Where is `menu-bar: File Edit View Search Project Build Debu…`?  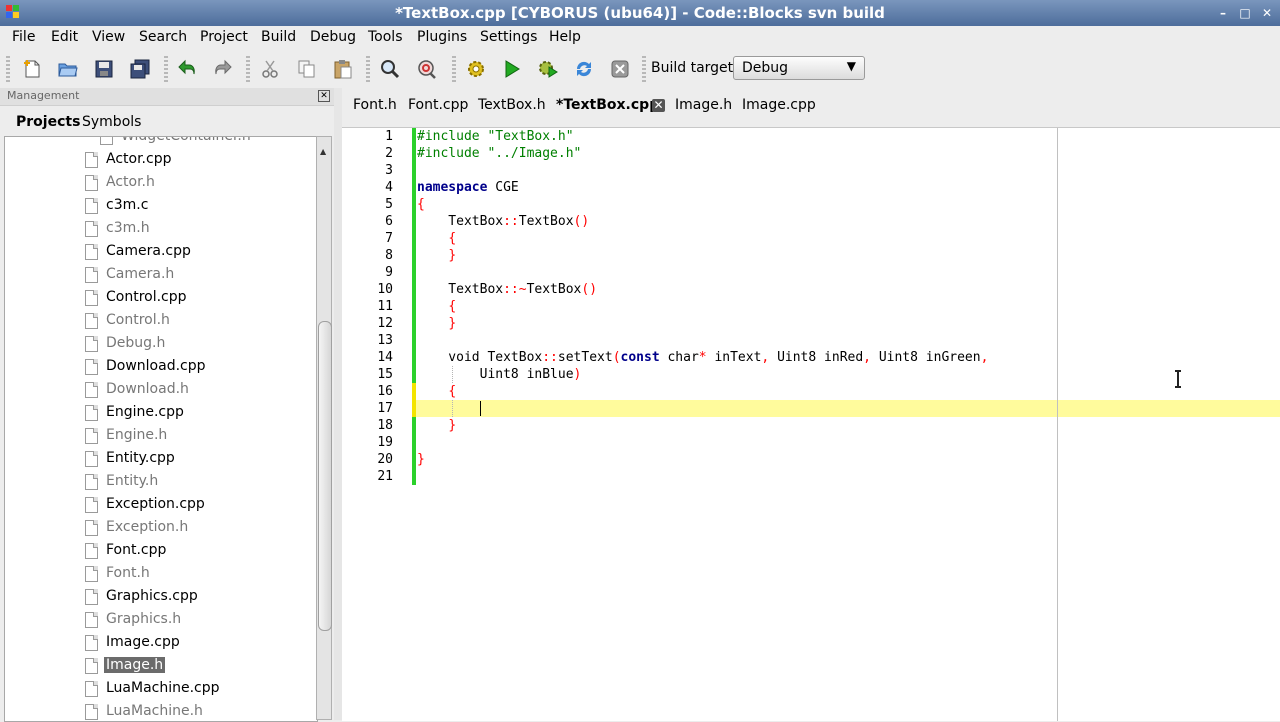 menu-bar: File Edit View Search Project Build Debu… is located at coordinates (640, 37).